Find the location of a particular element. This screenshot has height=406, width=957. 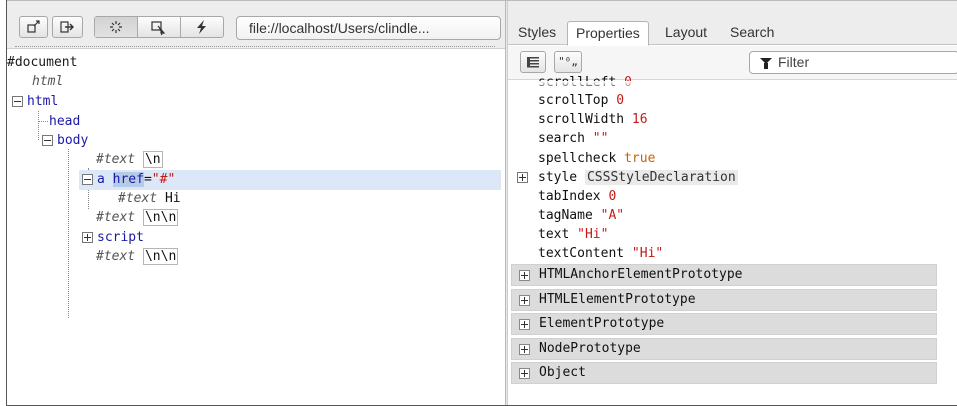

property-row: style CSSStyleDeclaration is located at coordinates (638, 177).